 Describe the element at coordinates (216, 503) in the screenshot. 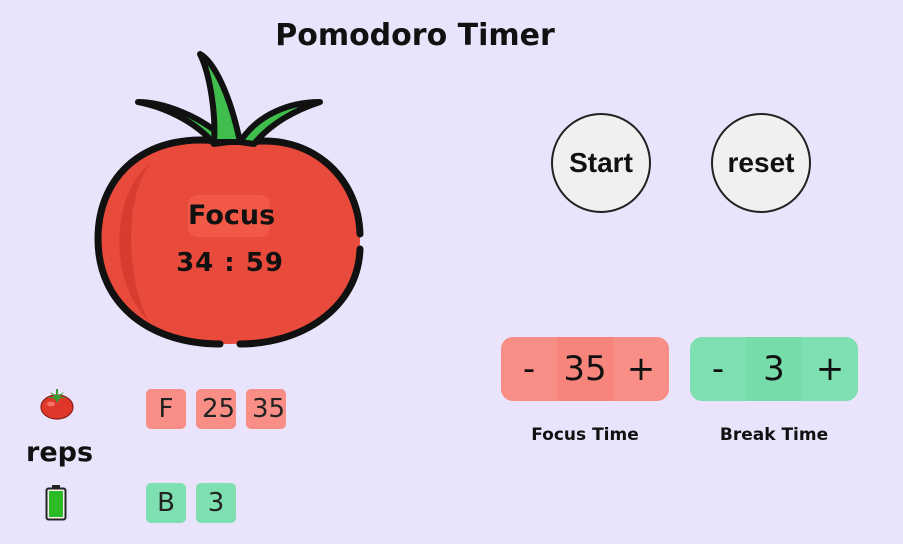

I see `rep-chip-break-1: 3` at that location.